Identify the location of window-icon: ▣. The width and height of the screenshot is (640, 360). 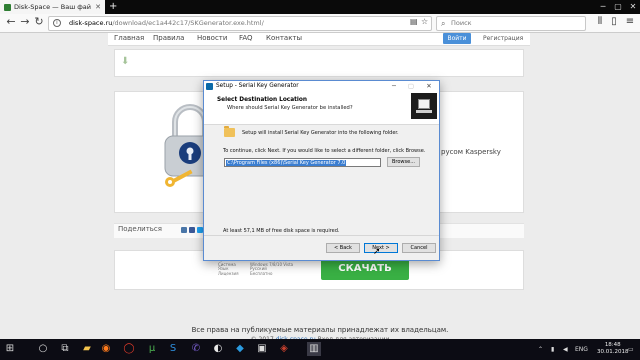
(262, 349).